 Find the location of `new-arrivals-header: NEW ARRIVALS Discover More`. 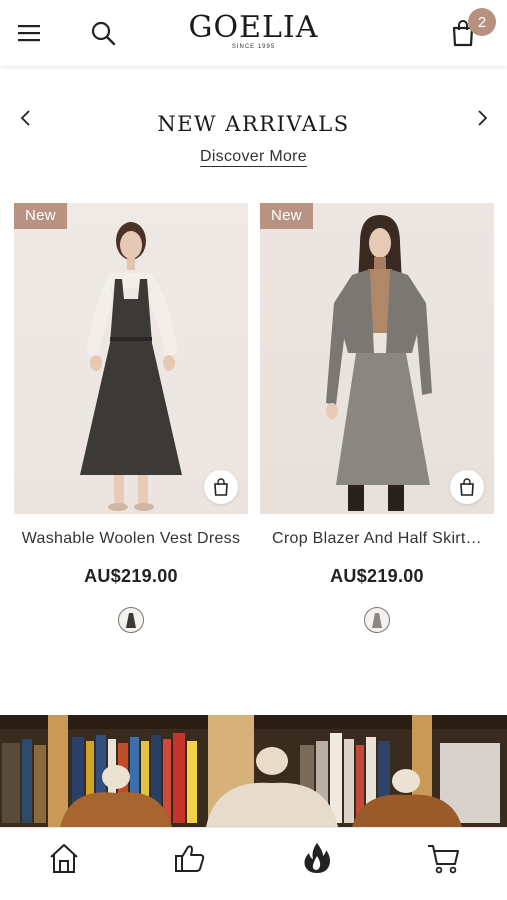

new-arrivals-header: NEW ARRIVALS Discover More is located at coordinates (253, 140).